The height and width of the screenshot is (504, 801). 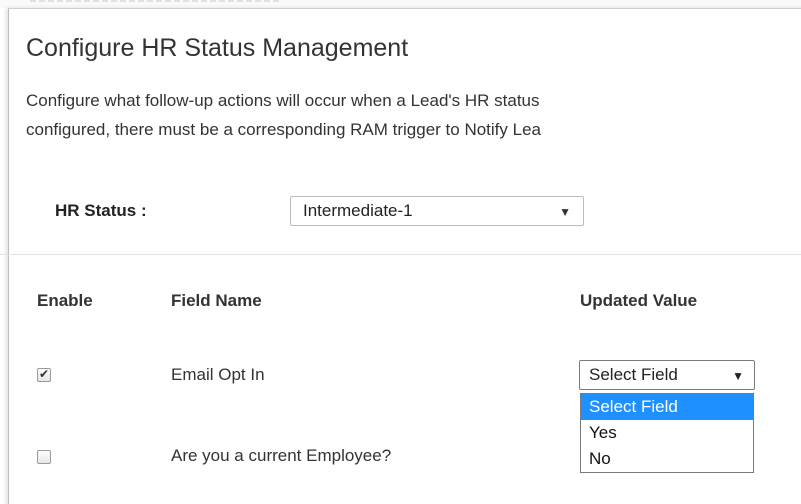 What do you see at coordinates (216, 300) in the screenshot?
I see `column-header-field-name: Field Name` at bounding box center [216, 300].